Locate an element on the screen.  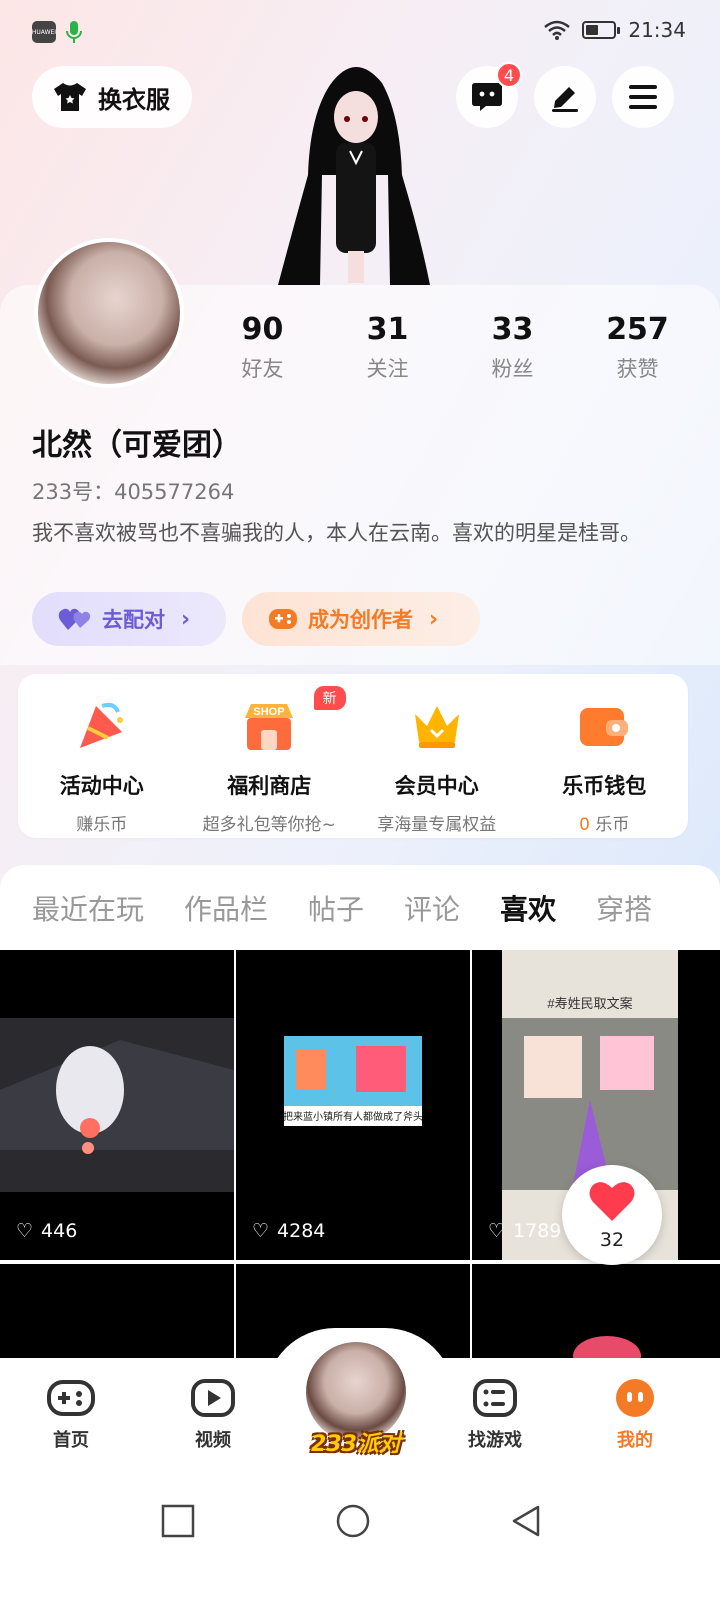
party-popper-icon is located at coordinates (101, 725).